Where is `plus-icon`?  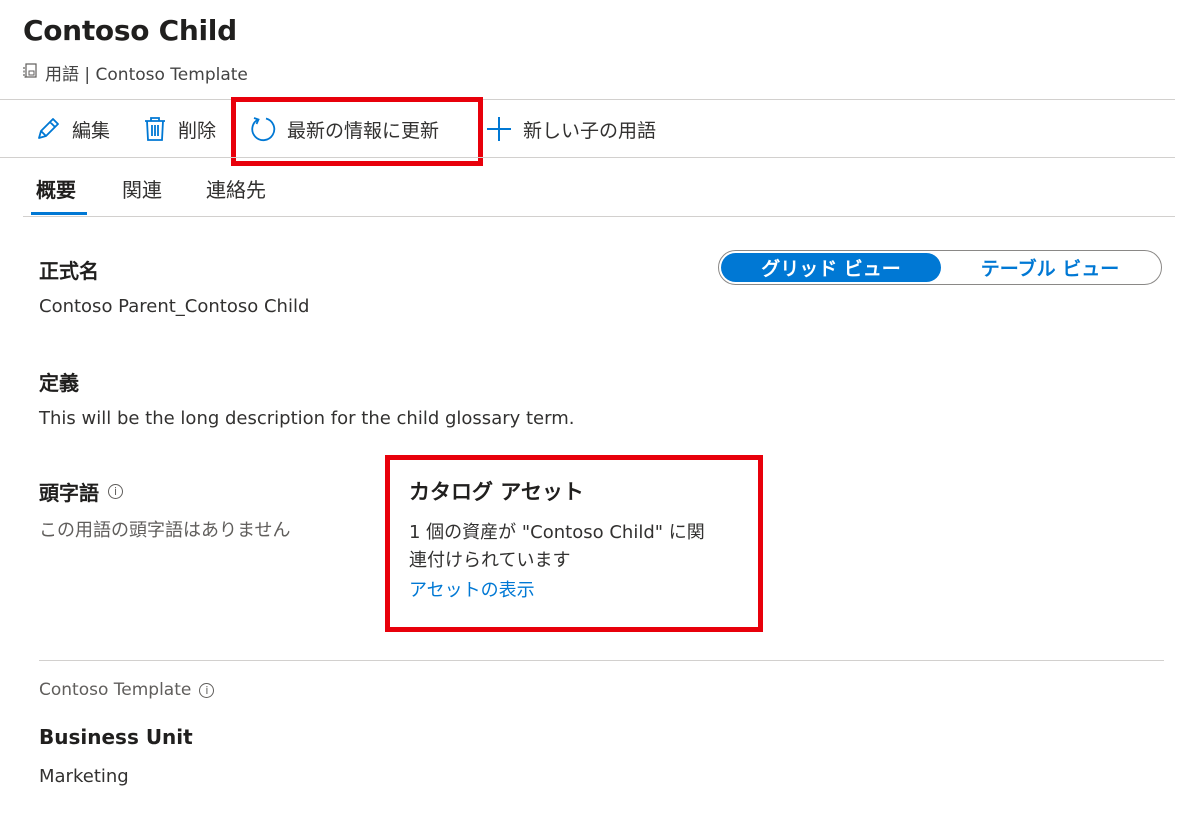
plus-icon is located at coordinates (499, 129).